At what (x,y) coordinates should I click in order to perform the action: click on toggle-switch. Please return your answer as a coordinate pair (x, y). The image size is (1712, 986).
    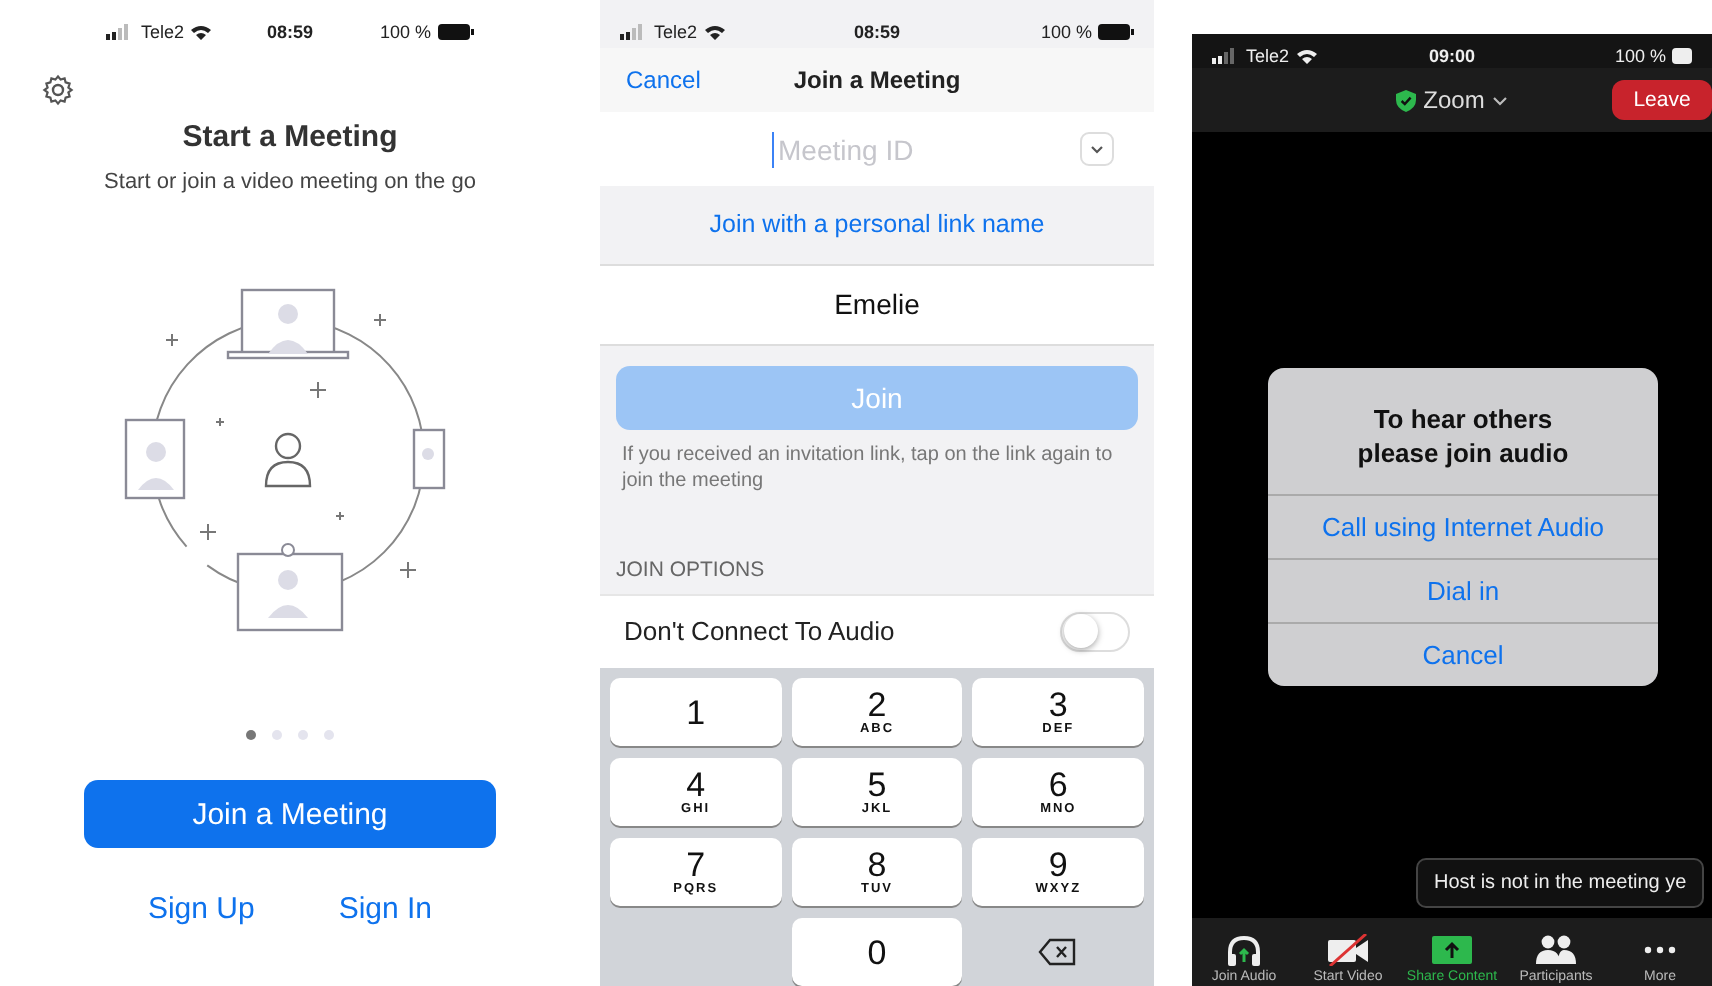
    Looking at the image, I should click on (1095, 631).